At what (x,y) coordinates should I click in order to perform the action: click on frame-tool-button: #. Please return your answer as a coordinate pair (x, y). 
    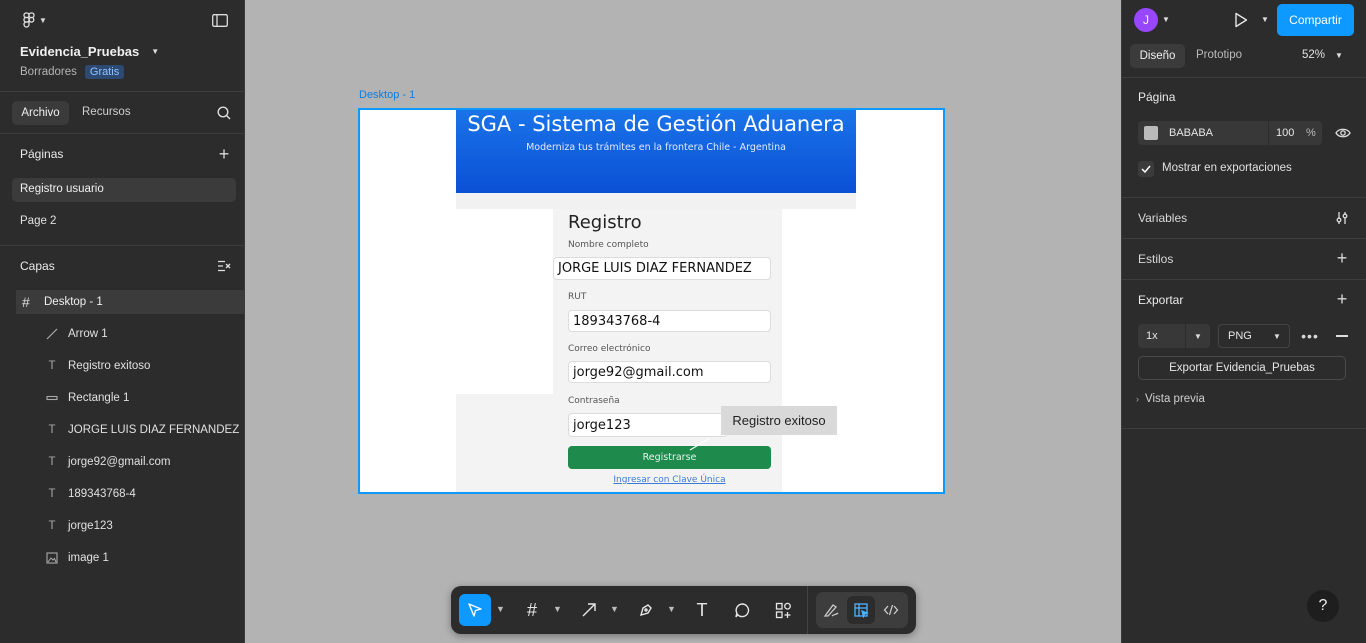
    Looking at the image, I should click on (532, 610).